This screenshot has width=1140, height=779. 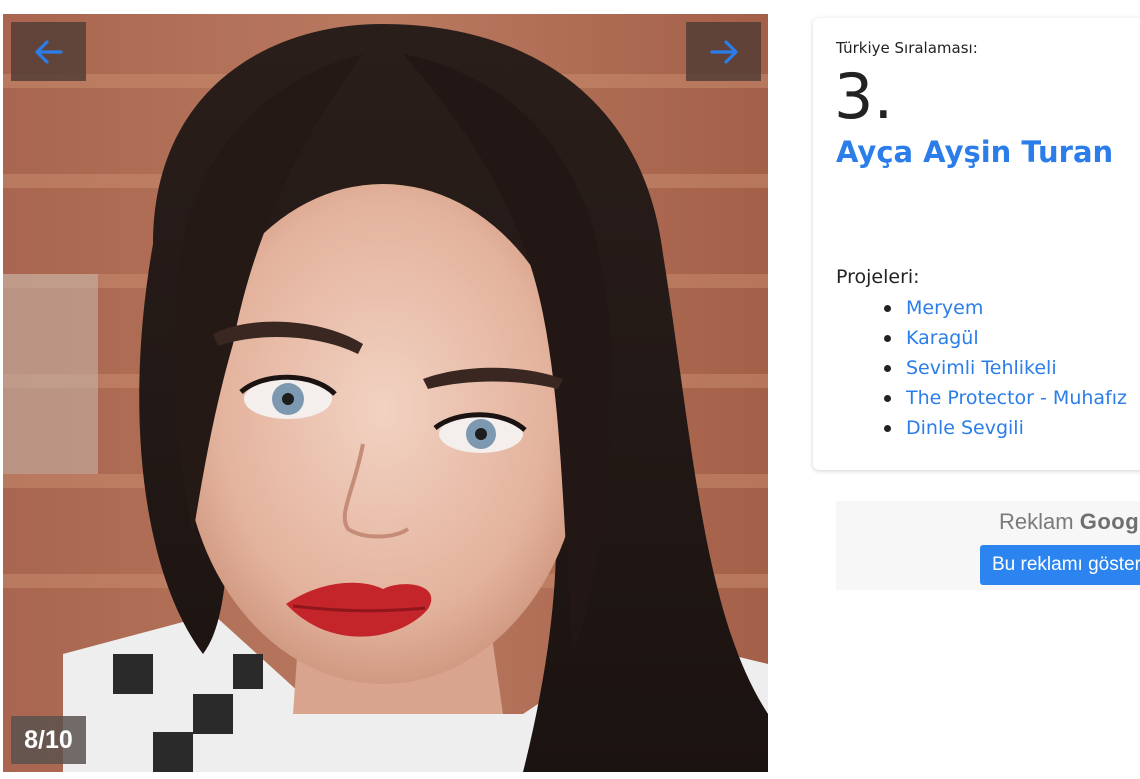 I want to click on projects-label: Projeleri:, so click(x=878, y=277).